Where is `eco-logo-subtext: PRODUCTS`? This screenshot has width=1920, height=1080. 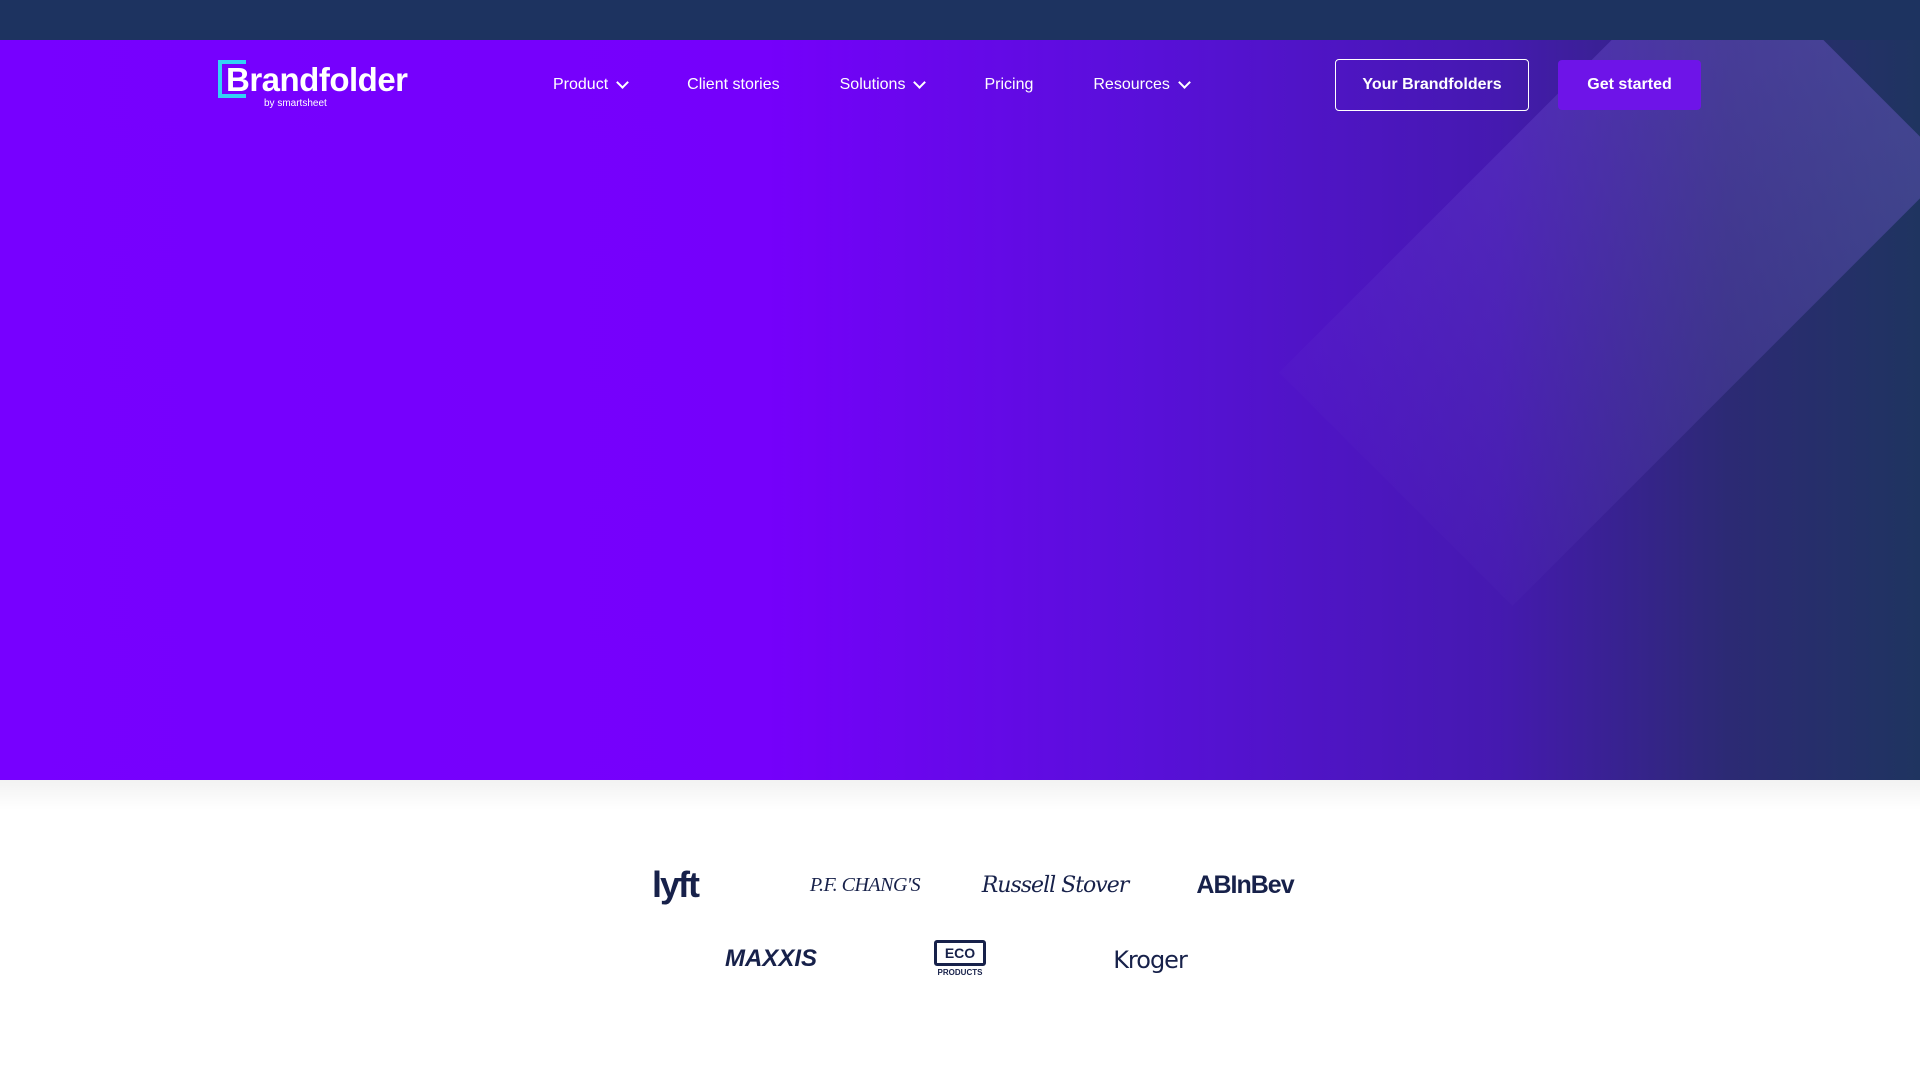
eco-logo-subtext: PRODUCTS is located at coordinates (960, 972).